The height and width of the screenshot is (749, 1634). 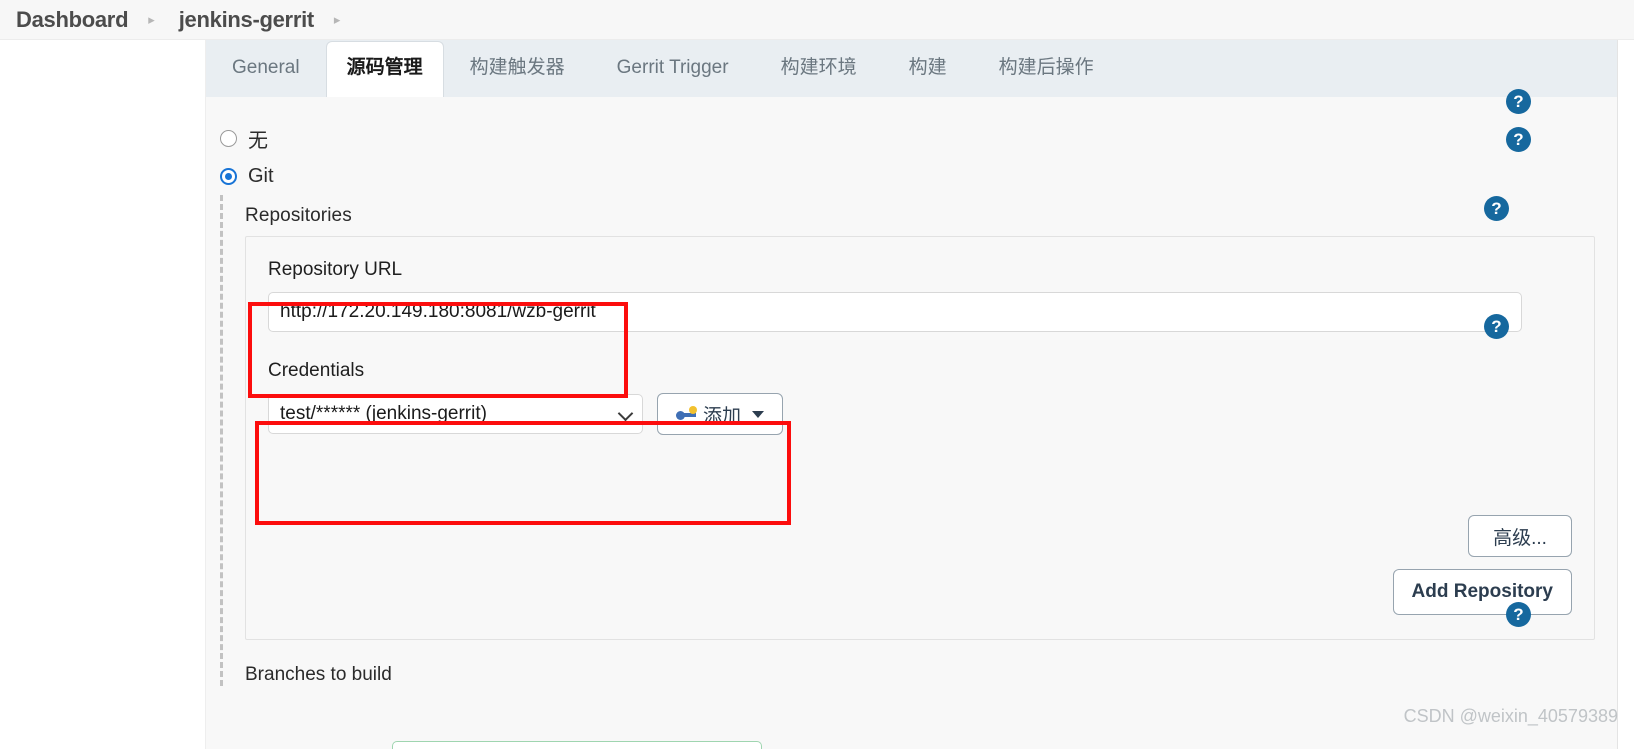 What do you see at coordinates (1510, 716) in the screenshot?
I see `watermark: CSDN @weixin_40579389` at bounding box center [1510, 716].